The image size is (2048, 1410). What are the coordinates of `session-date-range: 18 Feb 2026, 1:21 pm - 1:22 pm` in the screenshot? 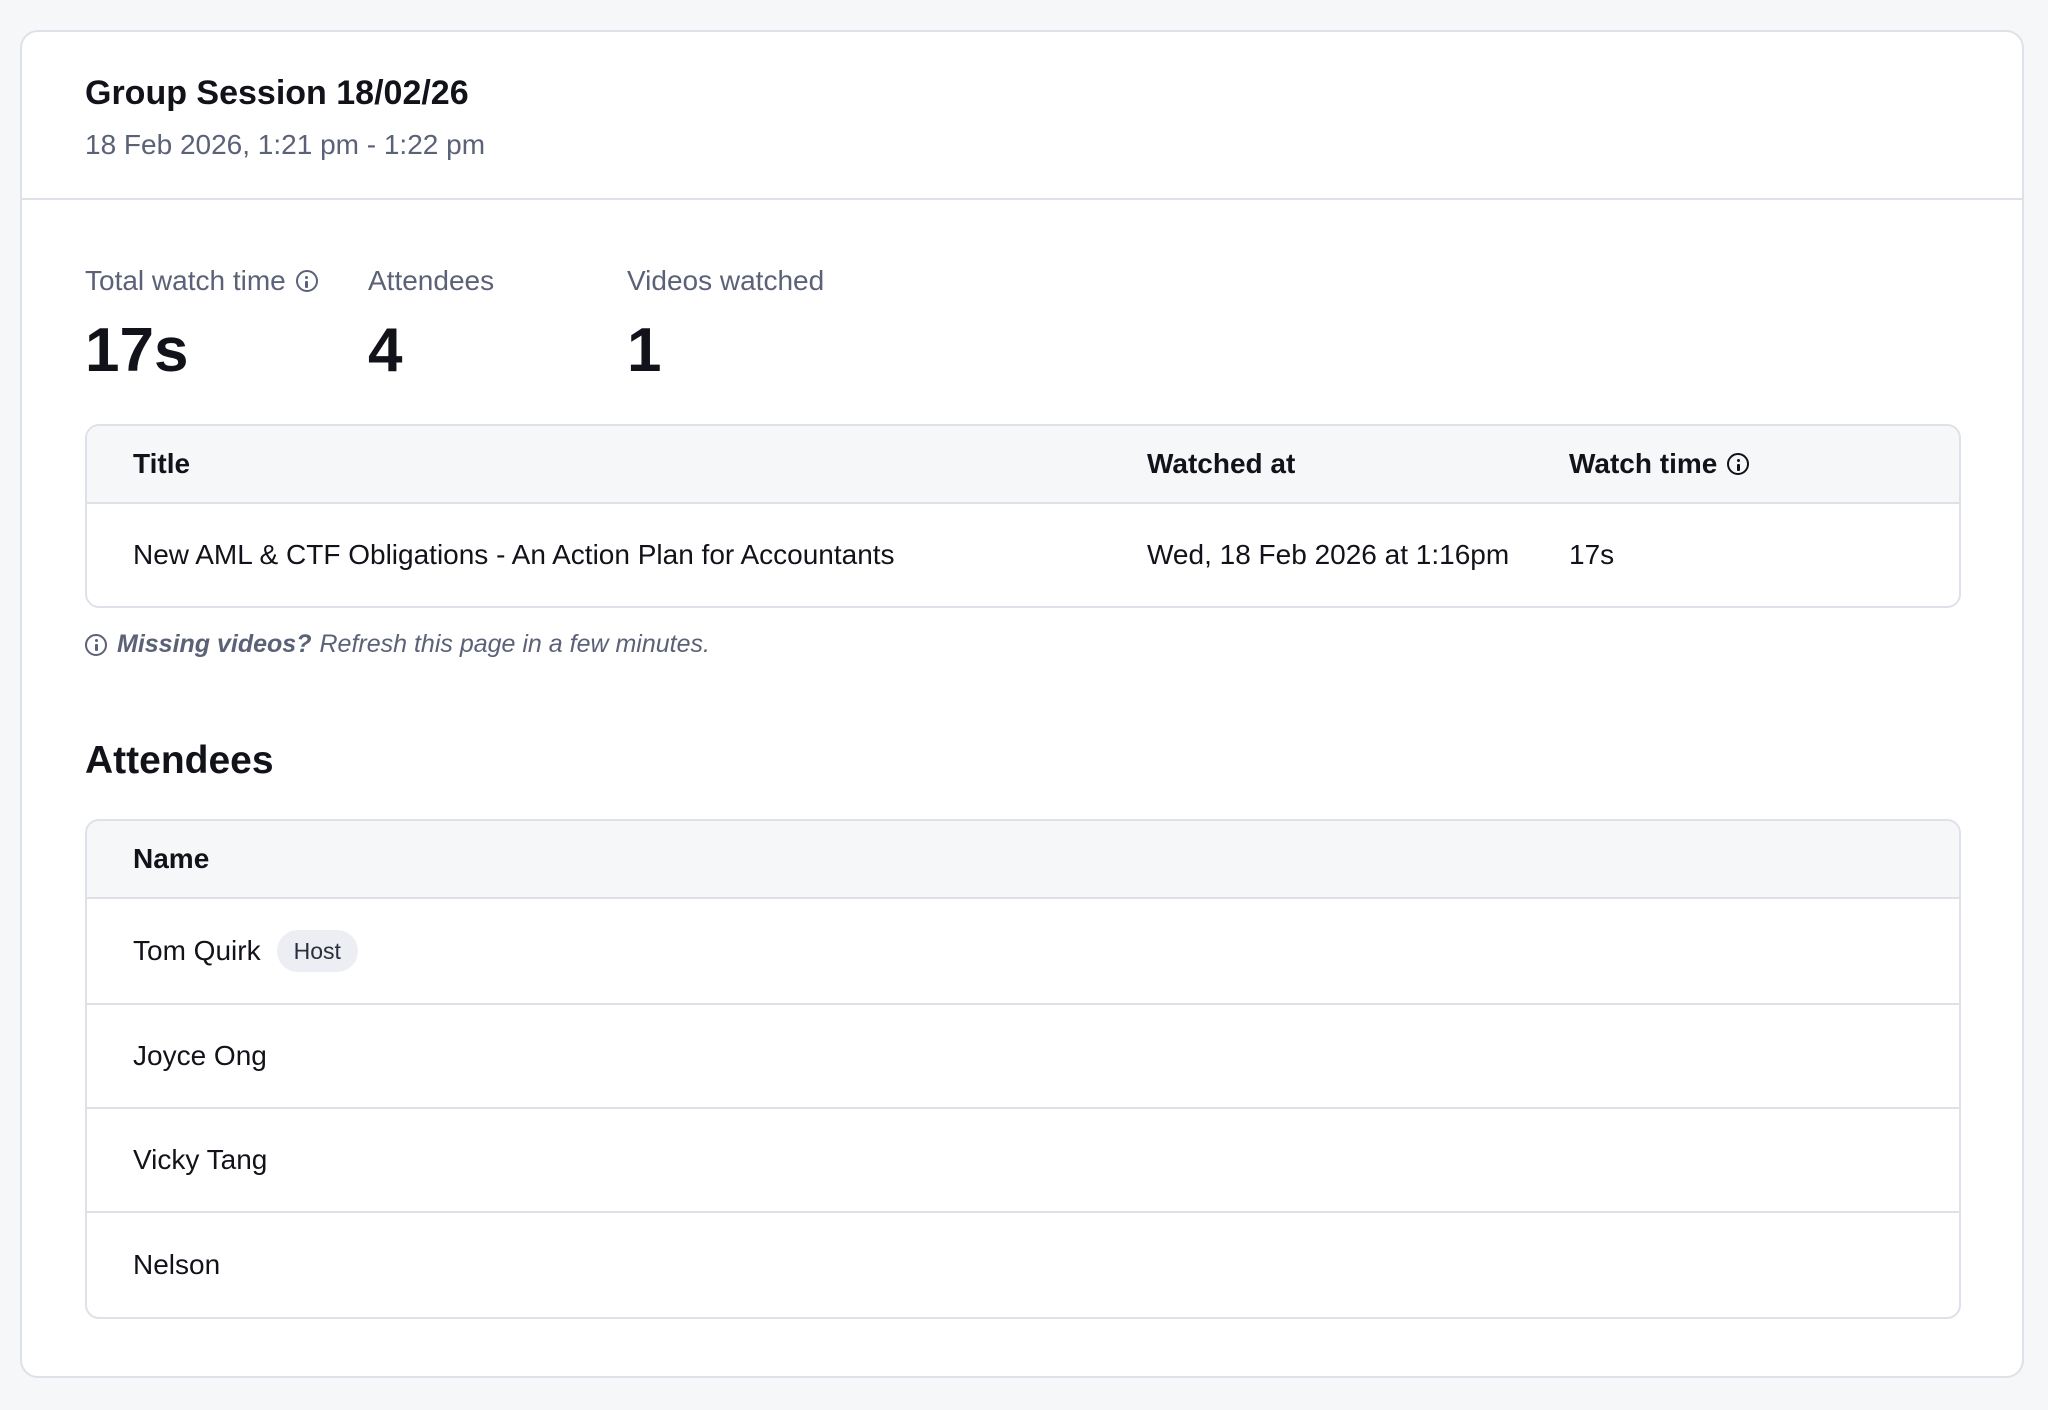 It's located at (285, 144).